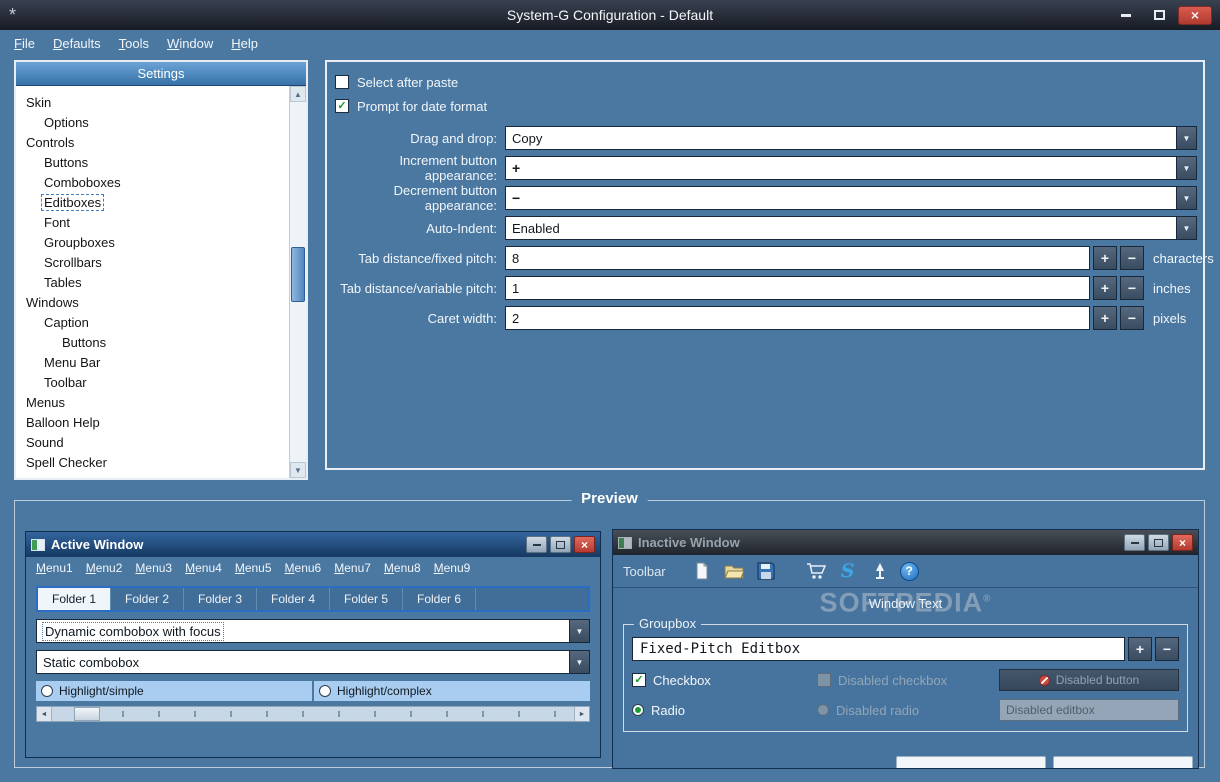 This screenshot has width=1220, height=782. What do you see at coordinates (293, 599) in the screenshot?
I see `tab-folder-4: Folder 4` at bounding box center [293, 599].